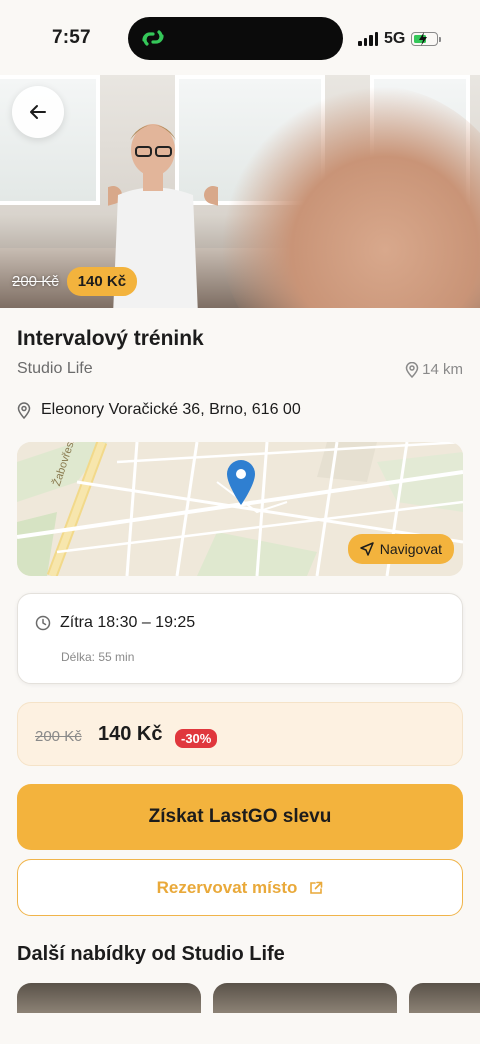 The height and width of the screenshot is (1044, 480). I want to click on back-button, so click(38, 112).